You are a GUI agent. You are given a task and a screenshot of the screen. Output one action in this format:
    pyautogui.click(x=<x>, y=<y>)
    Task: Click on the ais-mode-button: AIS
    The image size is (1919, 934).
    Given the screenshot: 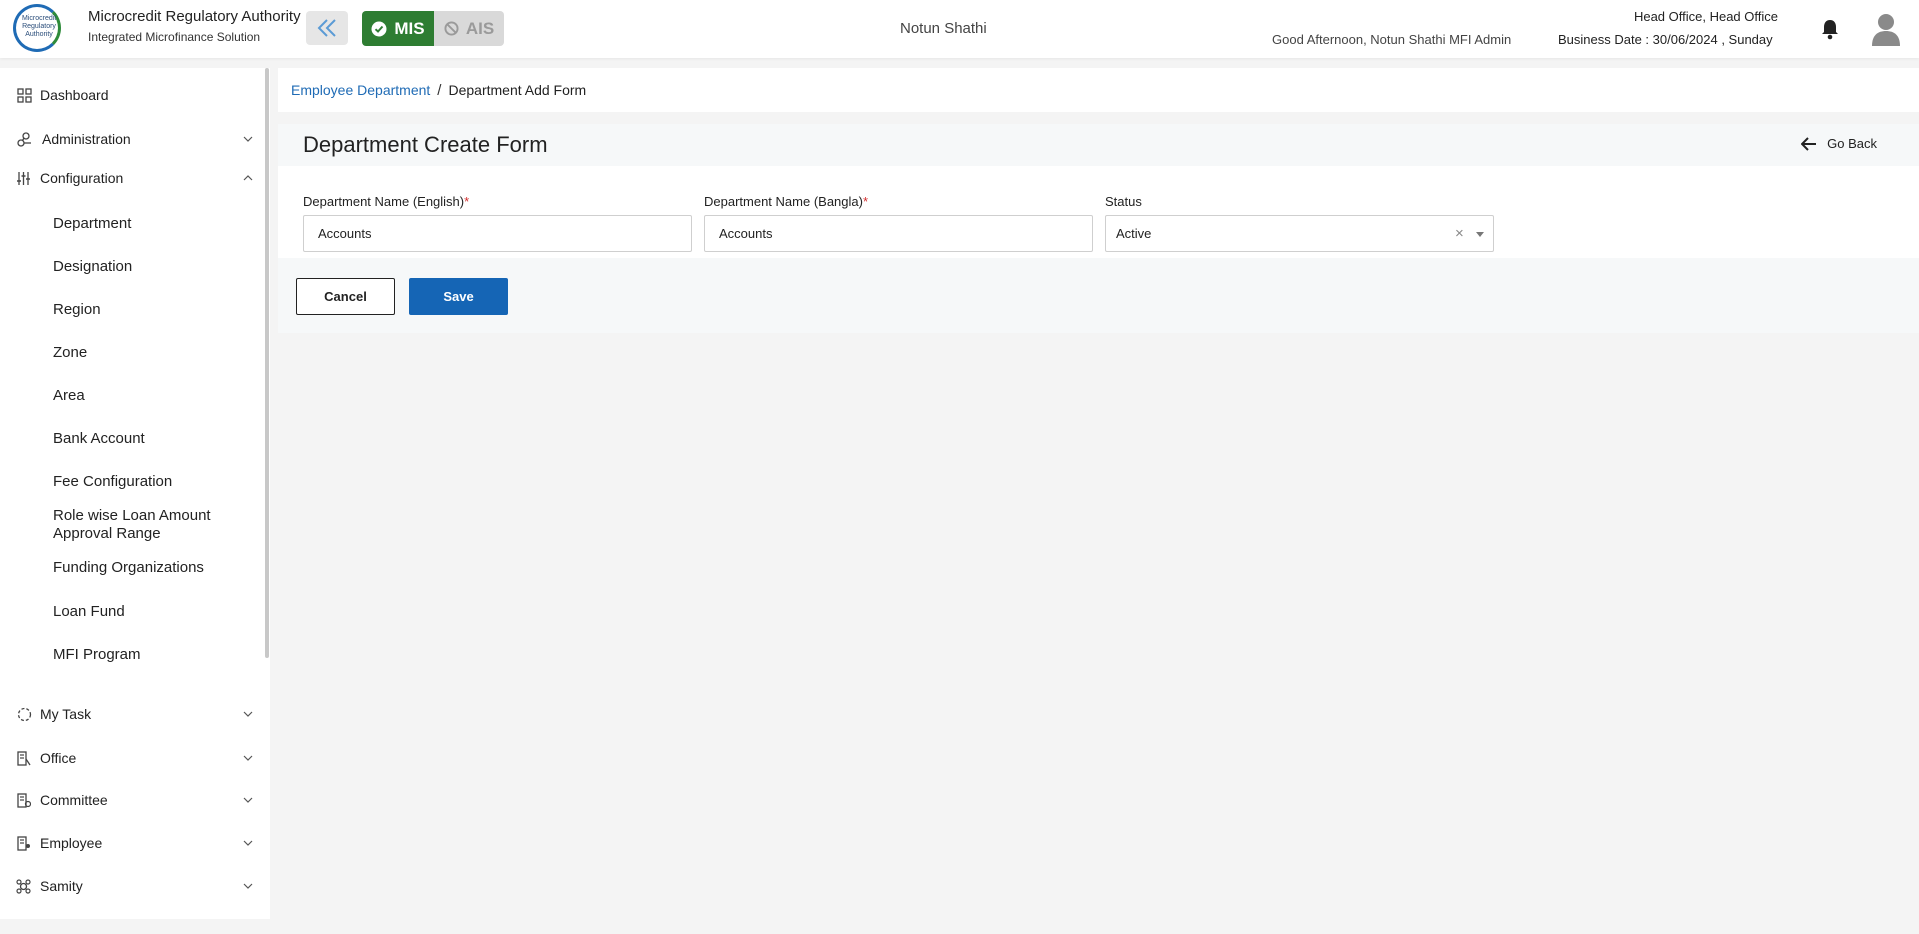 What is the action you would take?
    pyautogui.click(x=469, y=28)
    